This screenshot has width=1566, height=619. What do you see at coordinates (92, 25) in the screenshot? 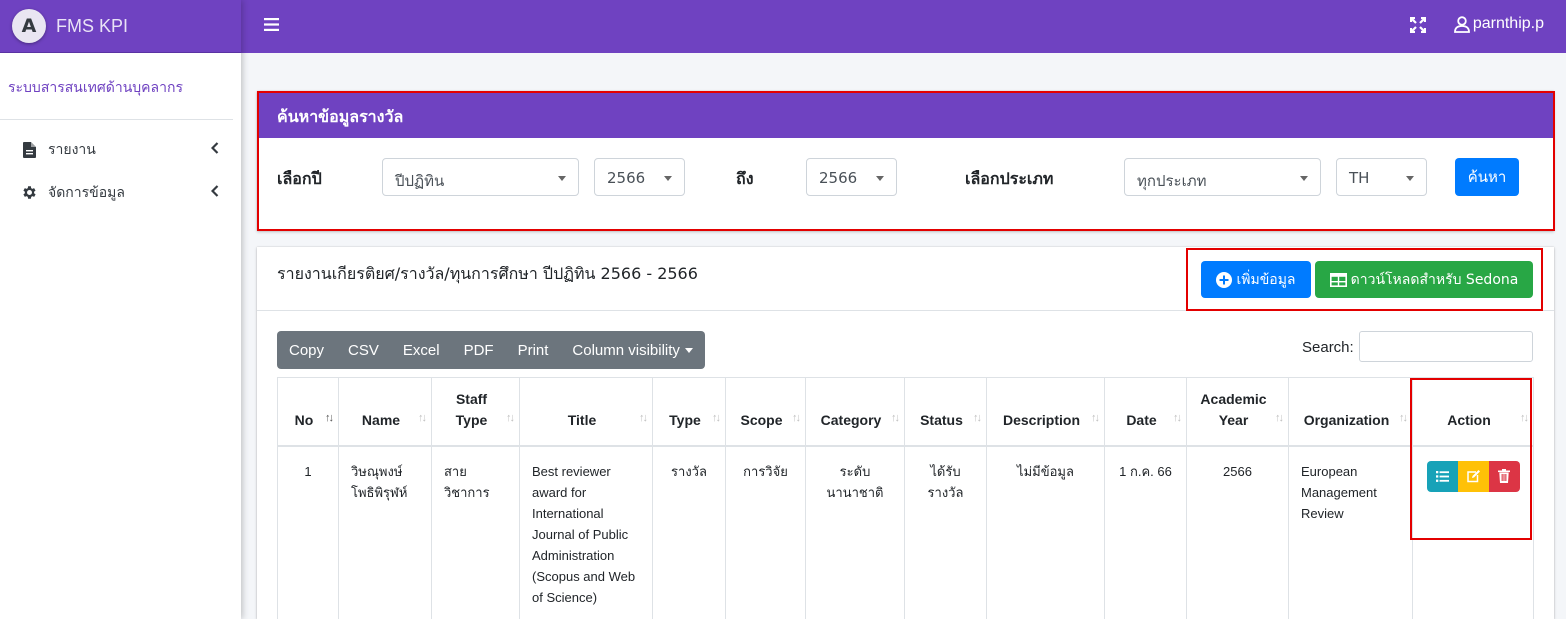
I see `brand-name: FMS KPI` at bounding box center [92, 25].